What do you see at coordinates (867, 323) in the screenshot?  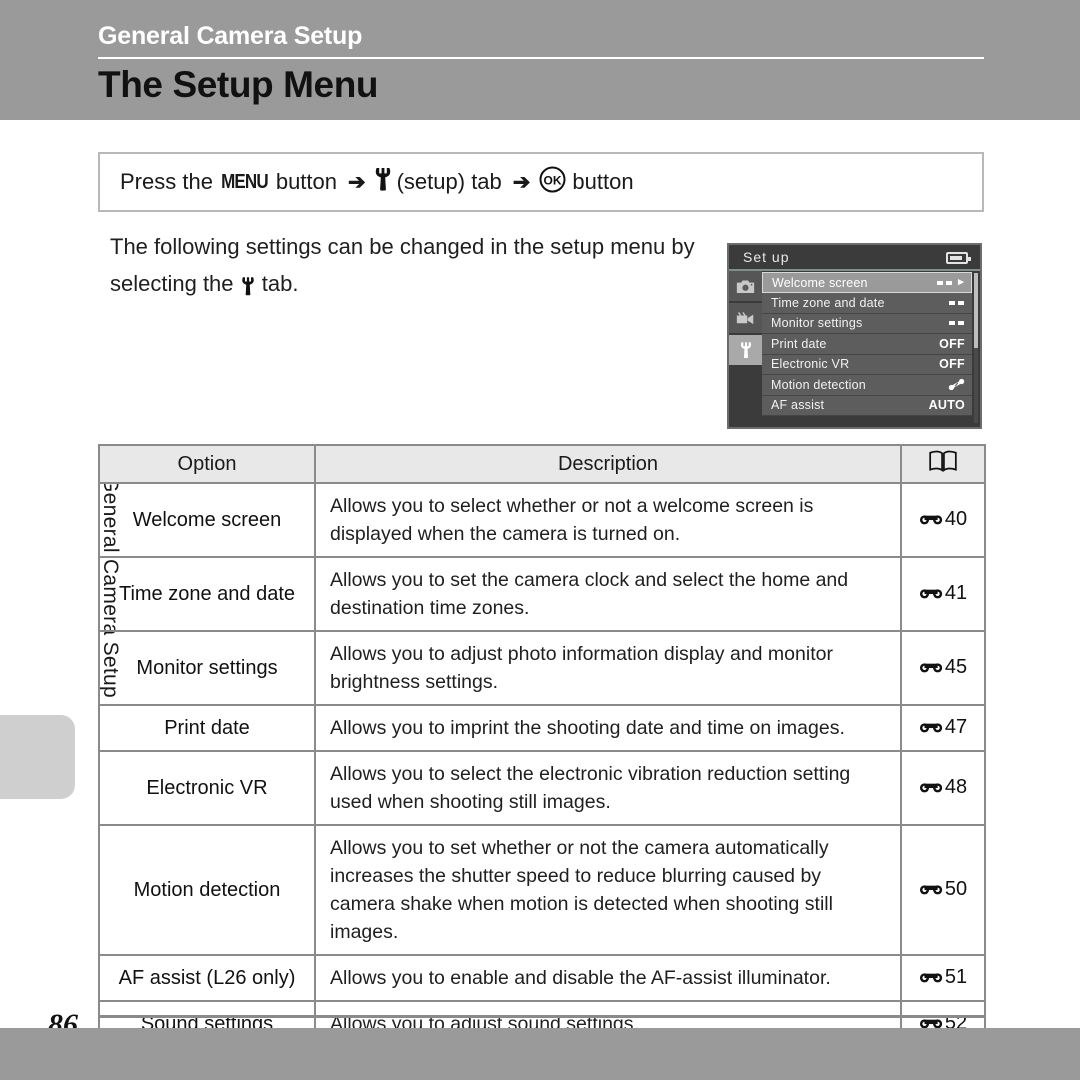 I see `lcd-menu-item-monitor-settings: Monitor settings` at bounding box center [867, 323].